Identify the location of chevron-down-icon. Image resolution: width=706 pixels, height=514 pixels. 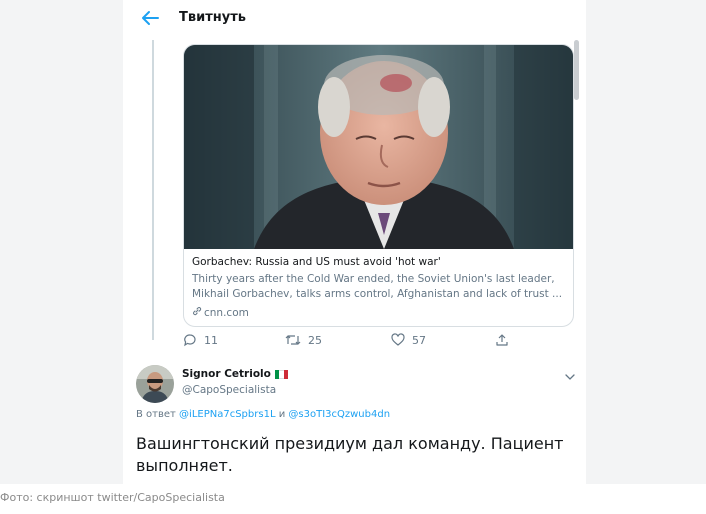
(570, 377).